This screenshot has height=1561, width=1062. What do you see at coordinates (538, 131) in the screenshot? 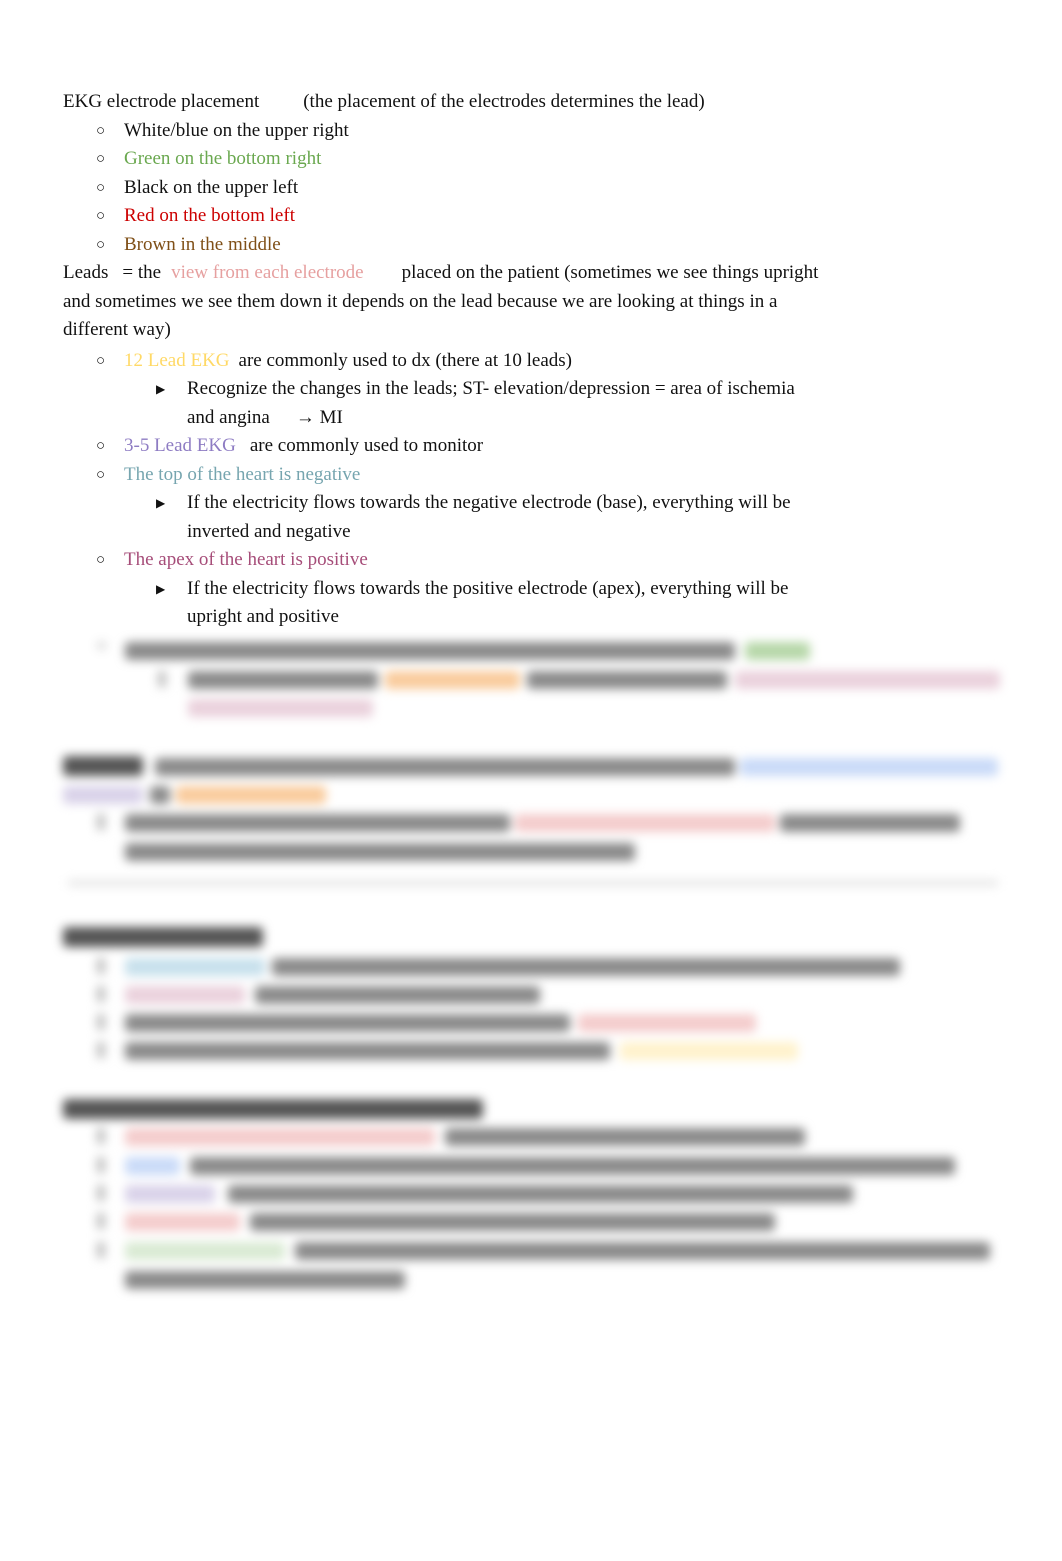
I see `list-item: ○ White/blue on the upper right` at bounding box center [538, 131].